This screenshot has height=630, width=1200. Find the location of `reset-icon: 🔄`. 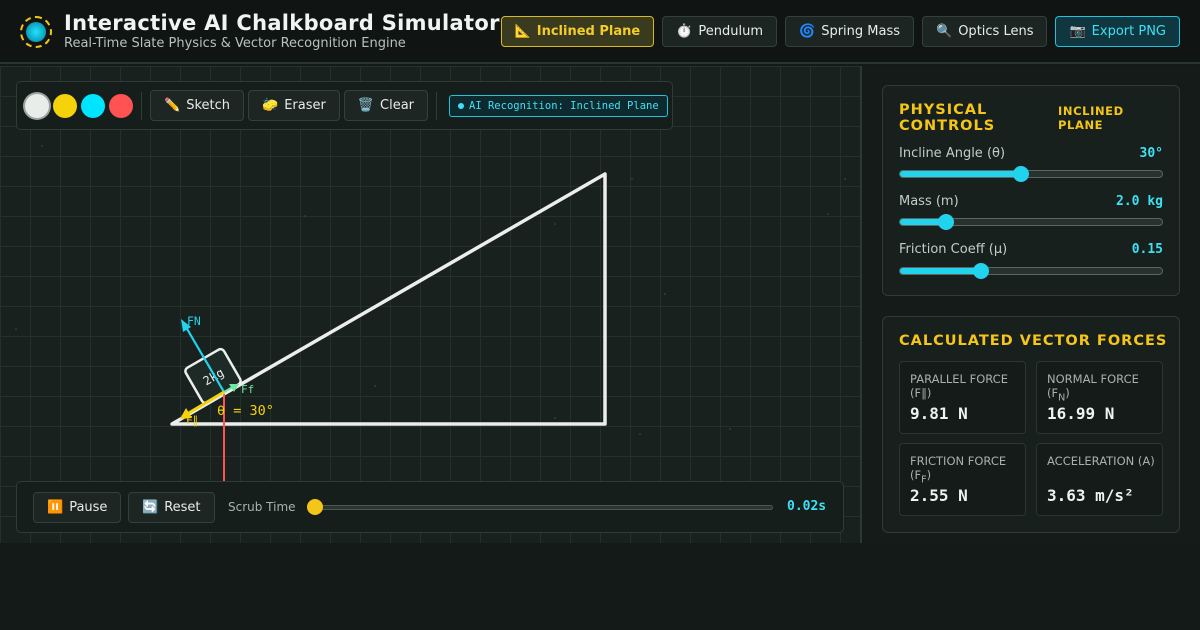

reset-icon: 🔄 is located at coordinates (150, 507).